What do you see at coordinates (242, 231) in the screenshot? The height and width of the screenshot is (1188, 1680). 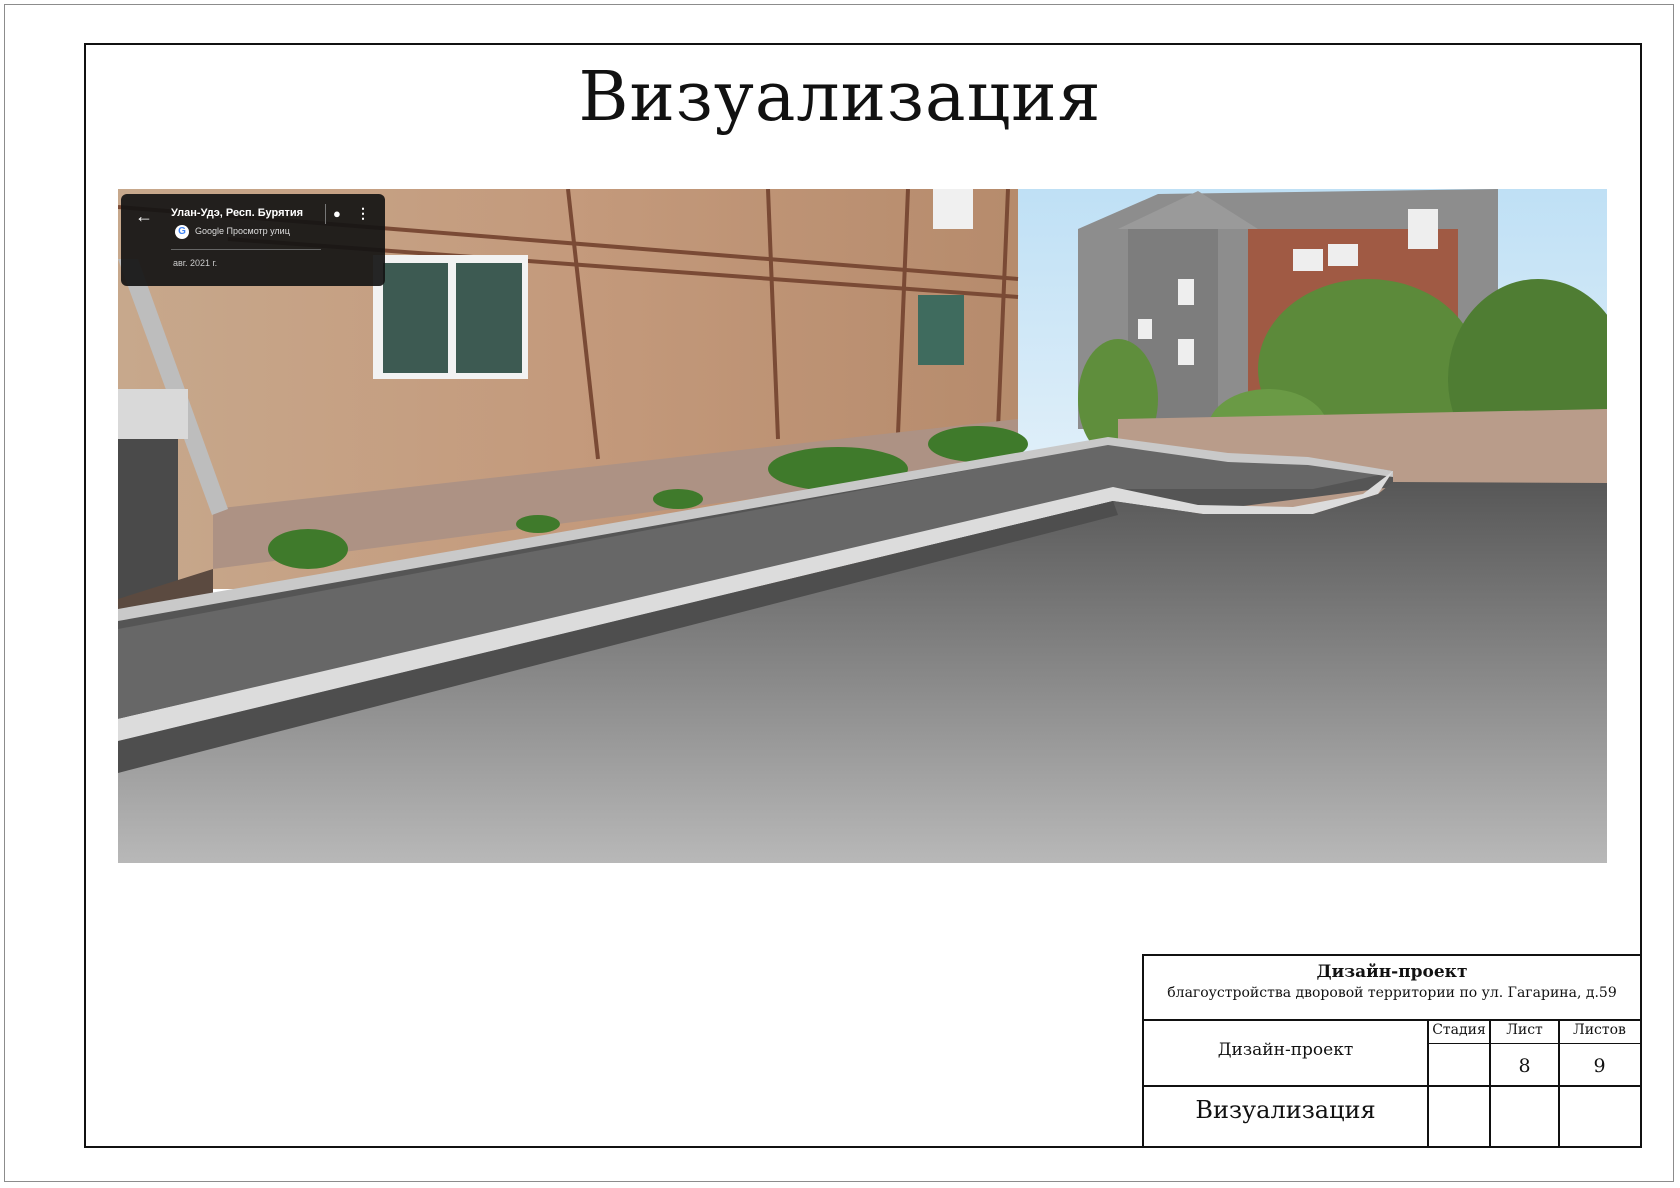 I see `streetview-source: Google Просмотр улиц` at bounding box center [242, 231].